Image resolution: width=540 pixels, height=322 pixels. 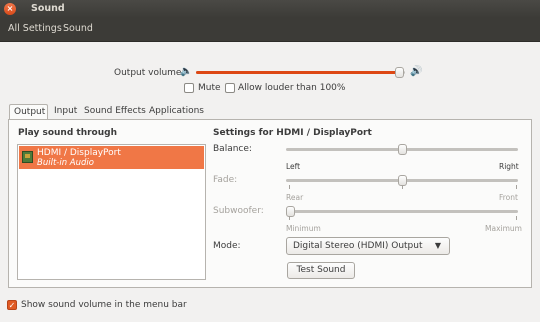 I want to click on mode-value: Digital Stereo (HDMI) Output, so click(x=358, y=246).